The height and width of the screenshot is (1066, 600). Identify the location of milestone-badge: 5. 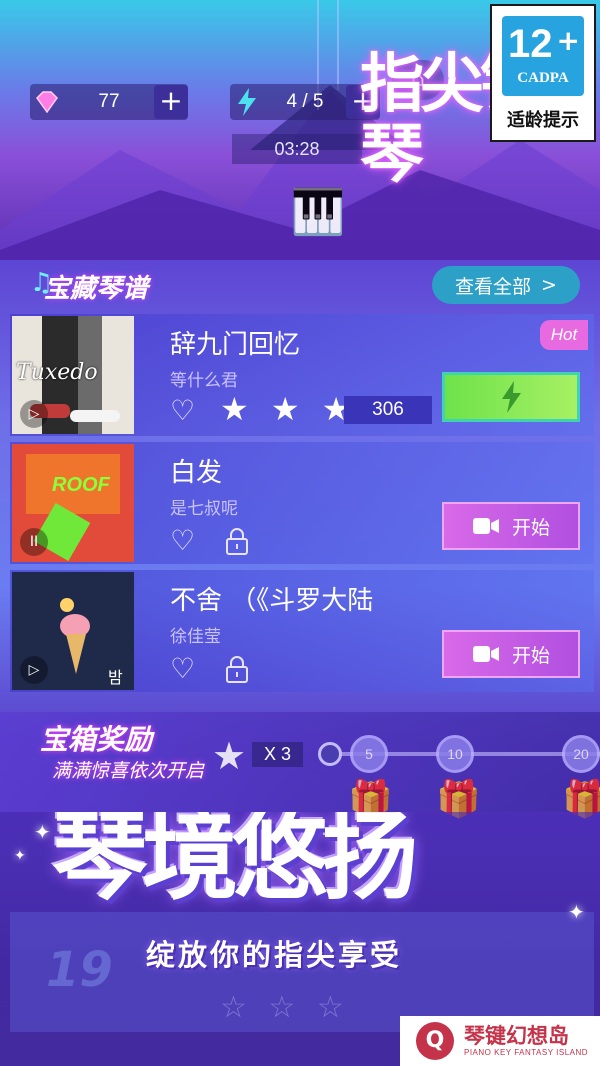
(369, 754).